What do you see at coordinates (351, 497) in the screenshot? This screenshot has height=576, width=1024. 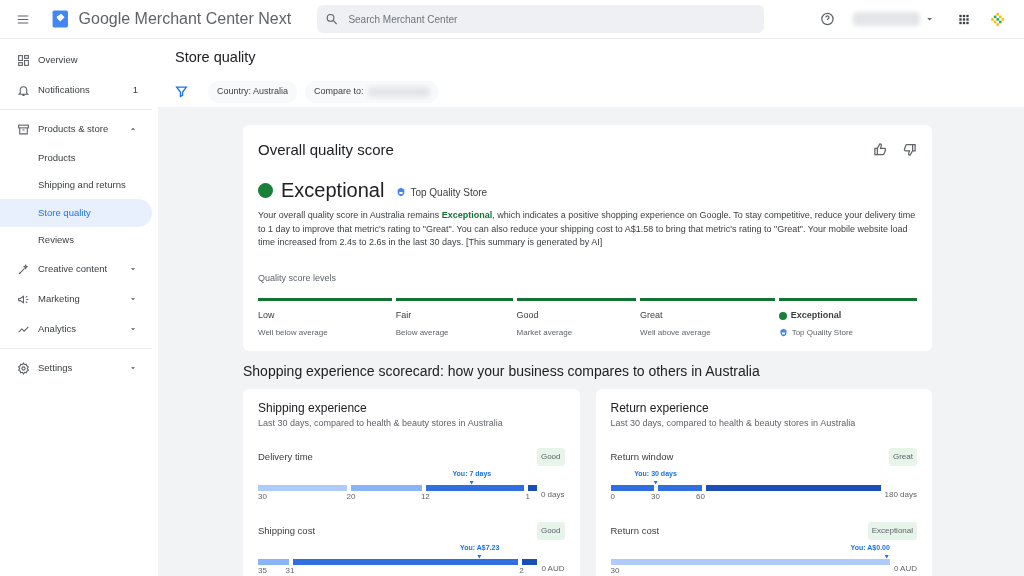 I see `scale-tick: 20` at bounding box center [351, 497].